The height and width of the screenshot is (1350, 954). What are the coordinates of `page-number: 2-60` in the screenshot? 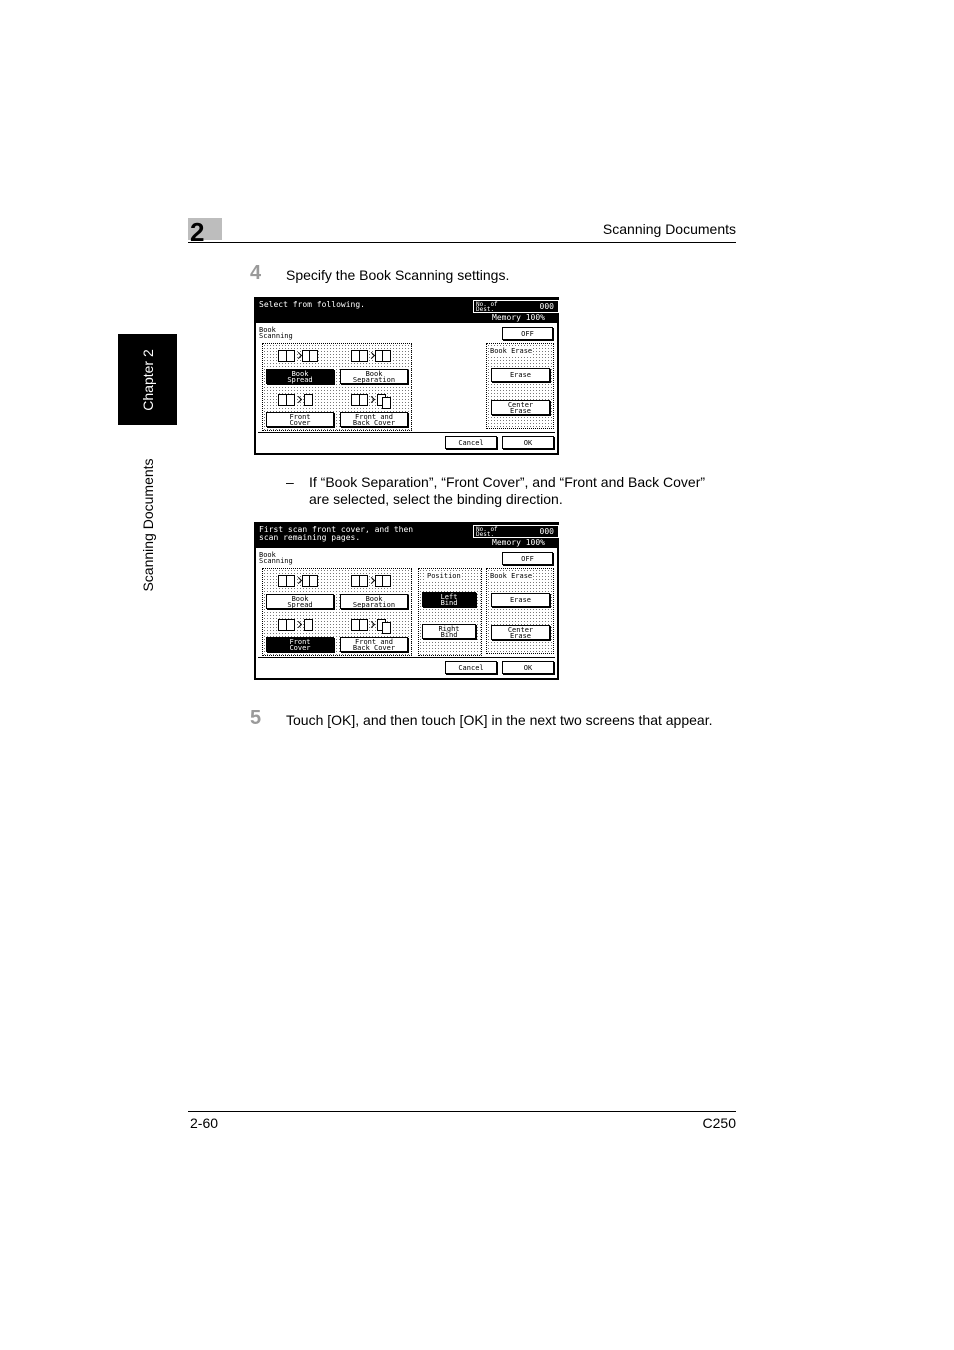 It's located at (204, 1123).